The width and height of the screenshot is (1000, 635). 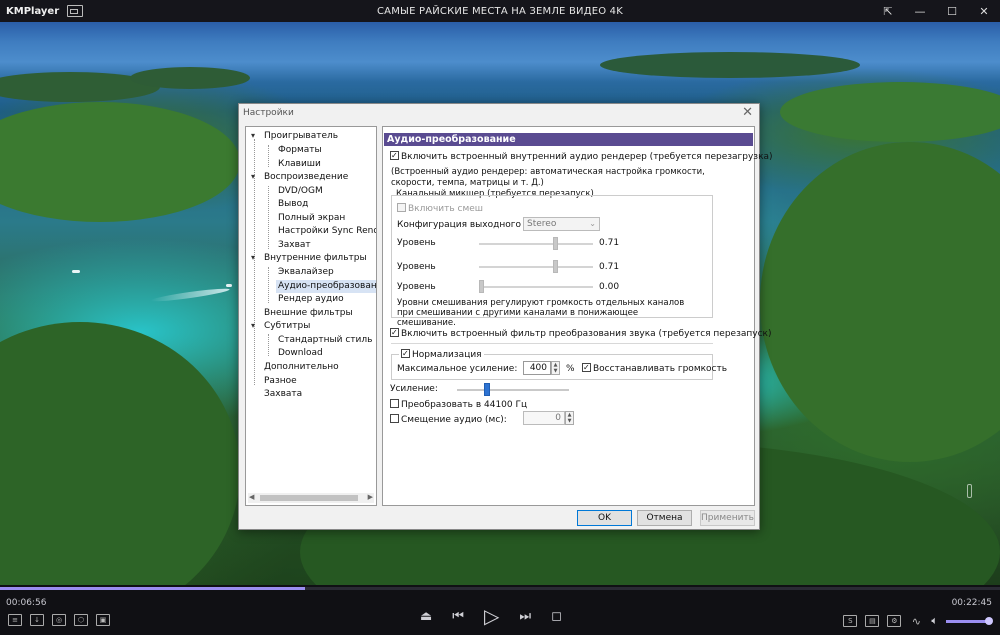 I want to click on convert-44100-row: Преобразовать в 44100 Гц, so click(x=458, y=404).